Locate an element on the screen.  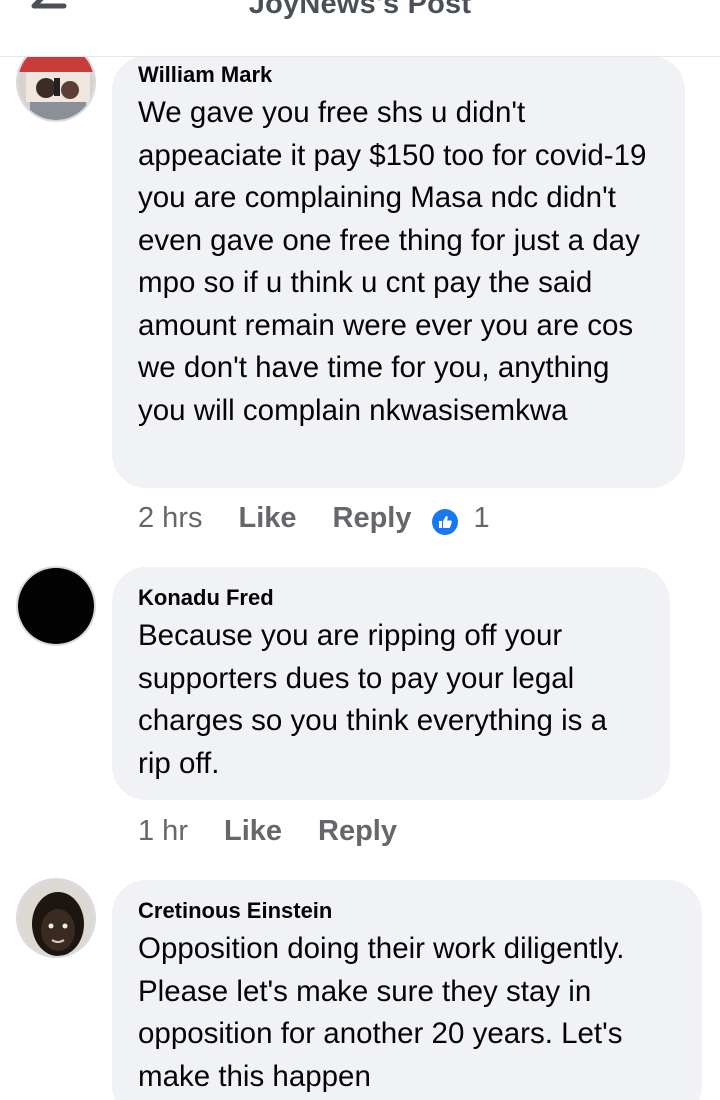
comment-actions: 2 hrs Like Reply 1 is located at coordinates (314, 518).